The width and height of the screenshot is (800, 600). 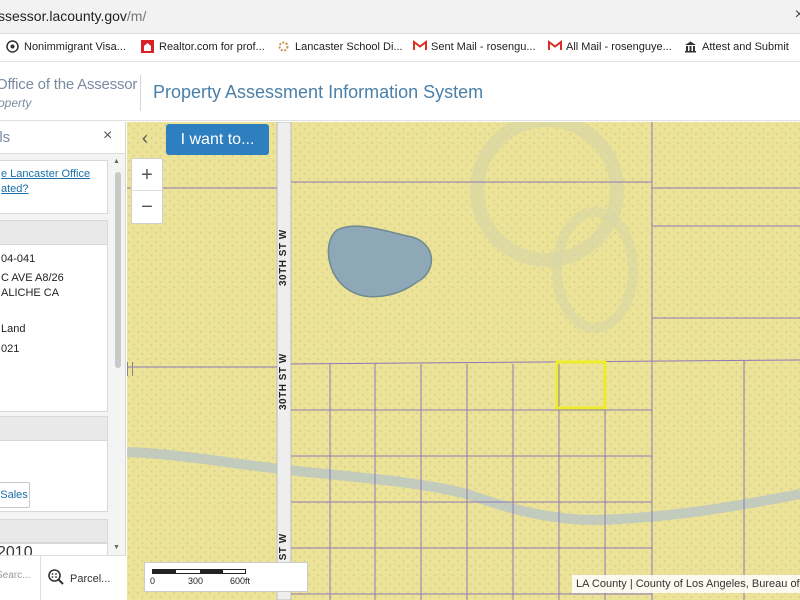 What do you see at coordinates (10, 349) in the screenshot?
I see `parcel-year: 021` at bounding box center [10, 349].